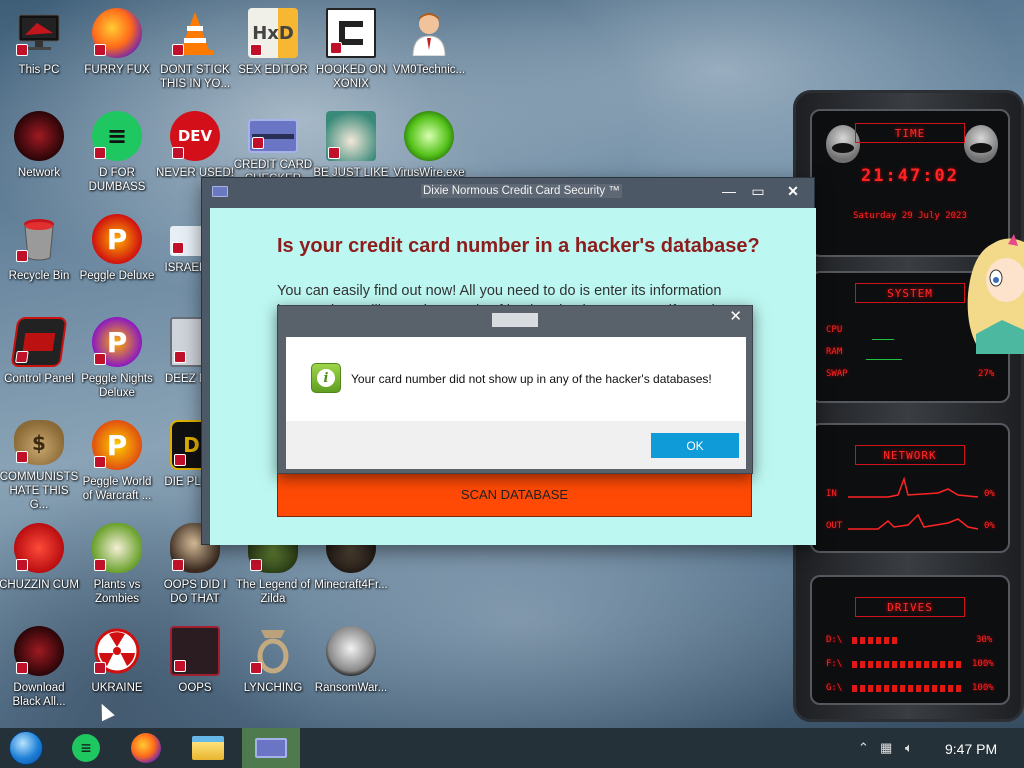  Describe the element at coordinates (39, 585) in the screenshot. I see `desktop-icon-label: CHUZZIN CUM` at that location.